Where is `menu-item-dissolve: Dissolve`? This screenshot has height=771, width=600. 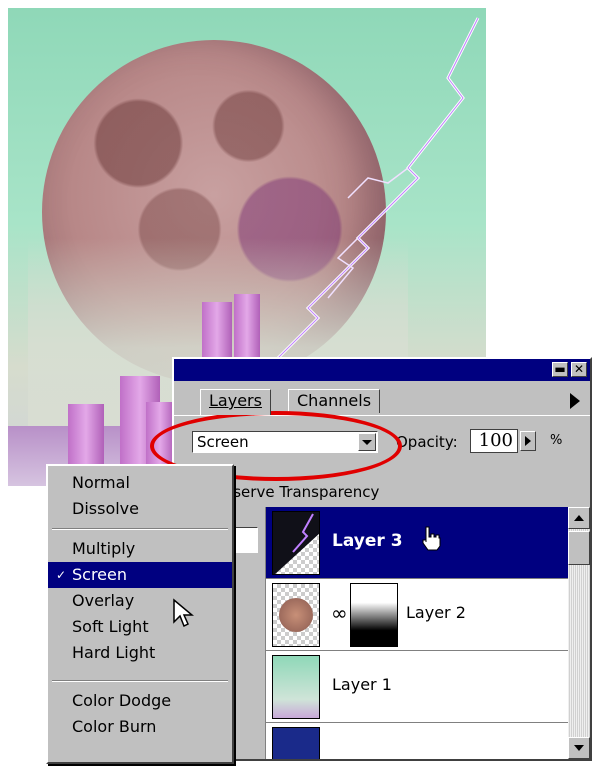 menu-item-dissolve: Dissolve is located at coordinates (140, 509).